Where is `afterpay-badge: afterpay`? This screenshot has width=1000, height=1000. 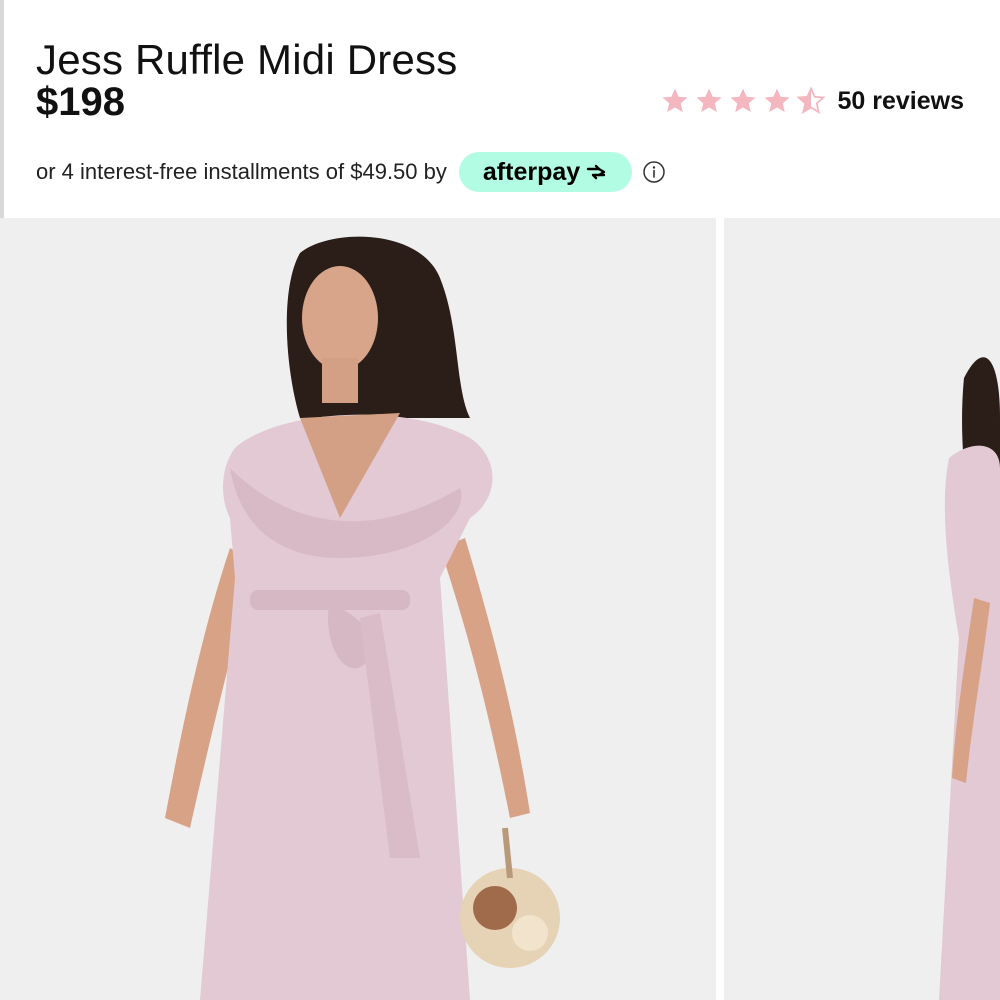 afterpay-badge: afterpay is located at coordinates (545, 172).